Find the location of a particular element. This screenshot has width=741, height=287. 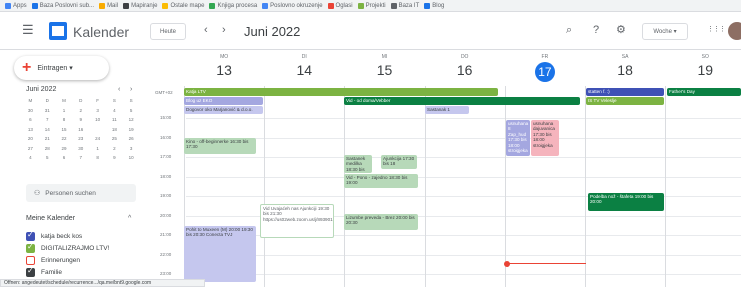

mini-day: 25 is located at coordinates (114, 139).